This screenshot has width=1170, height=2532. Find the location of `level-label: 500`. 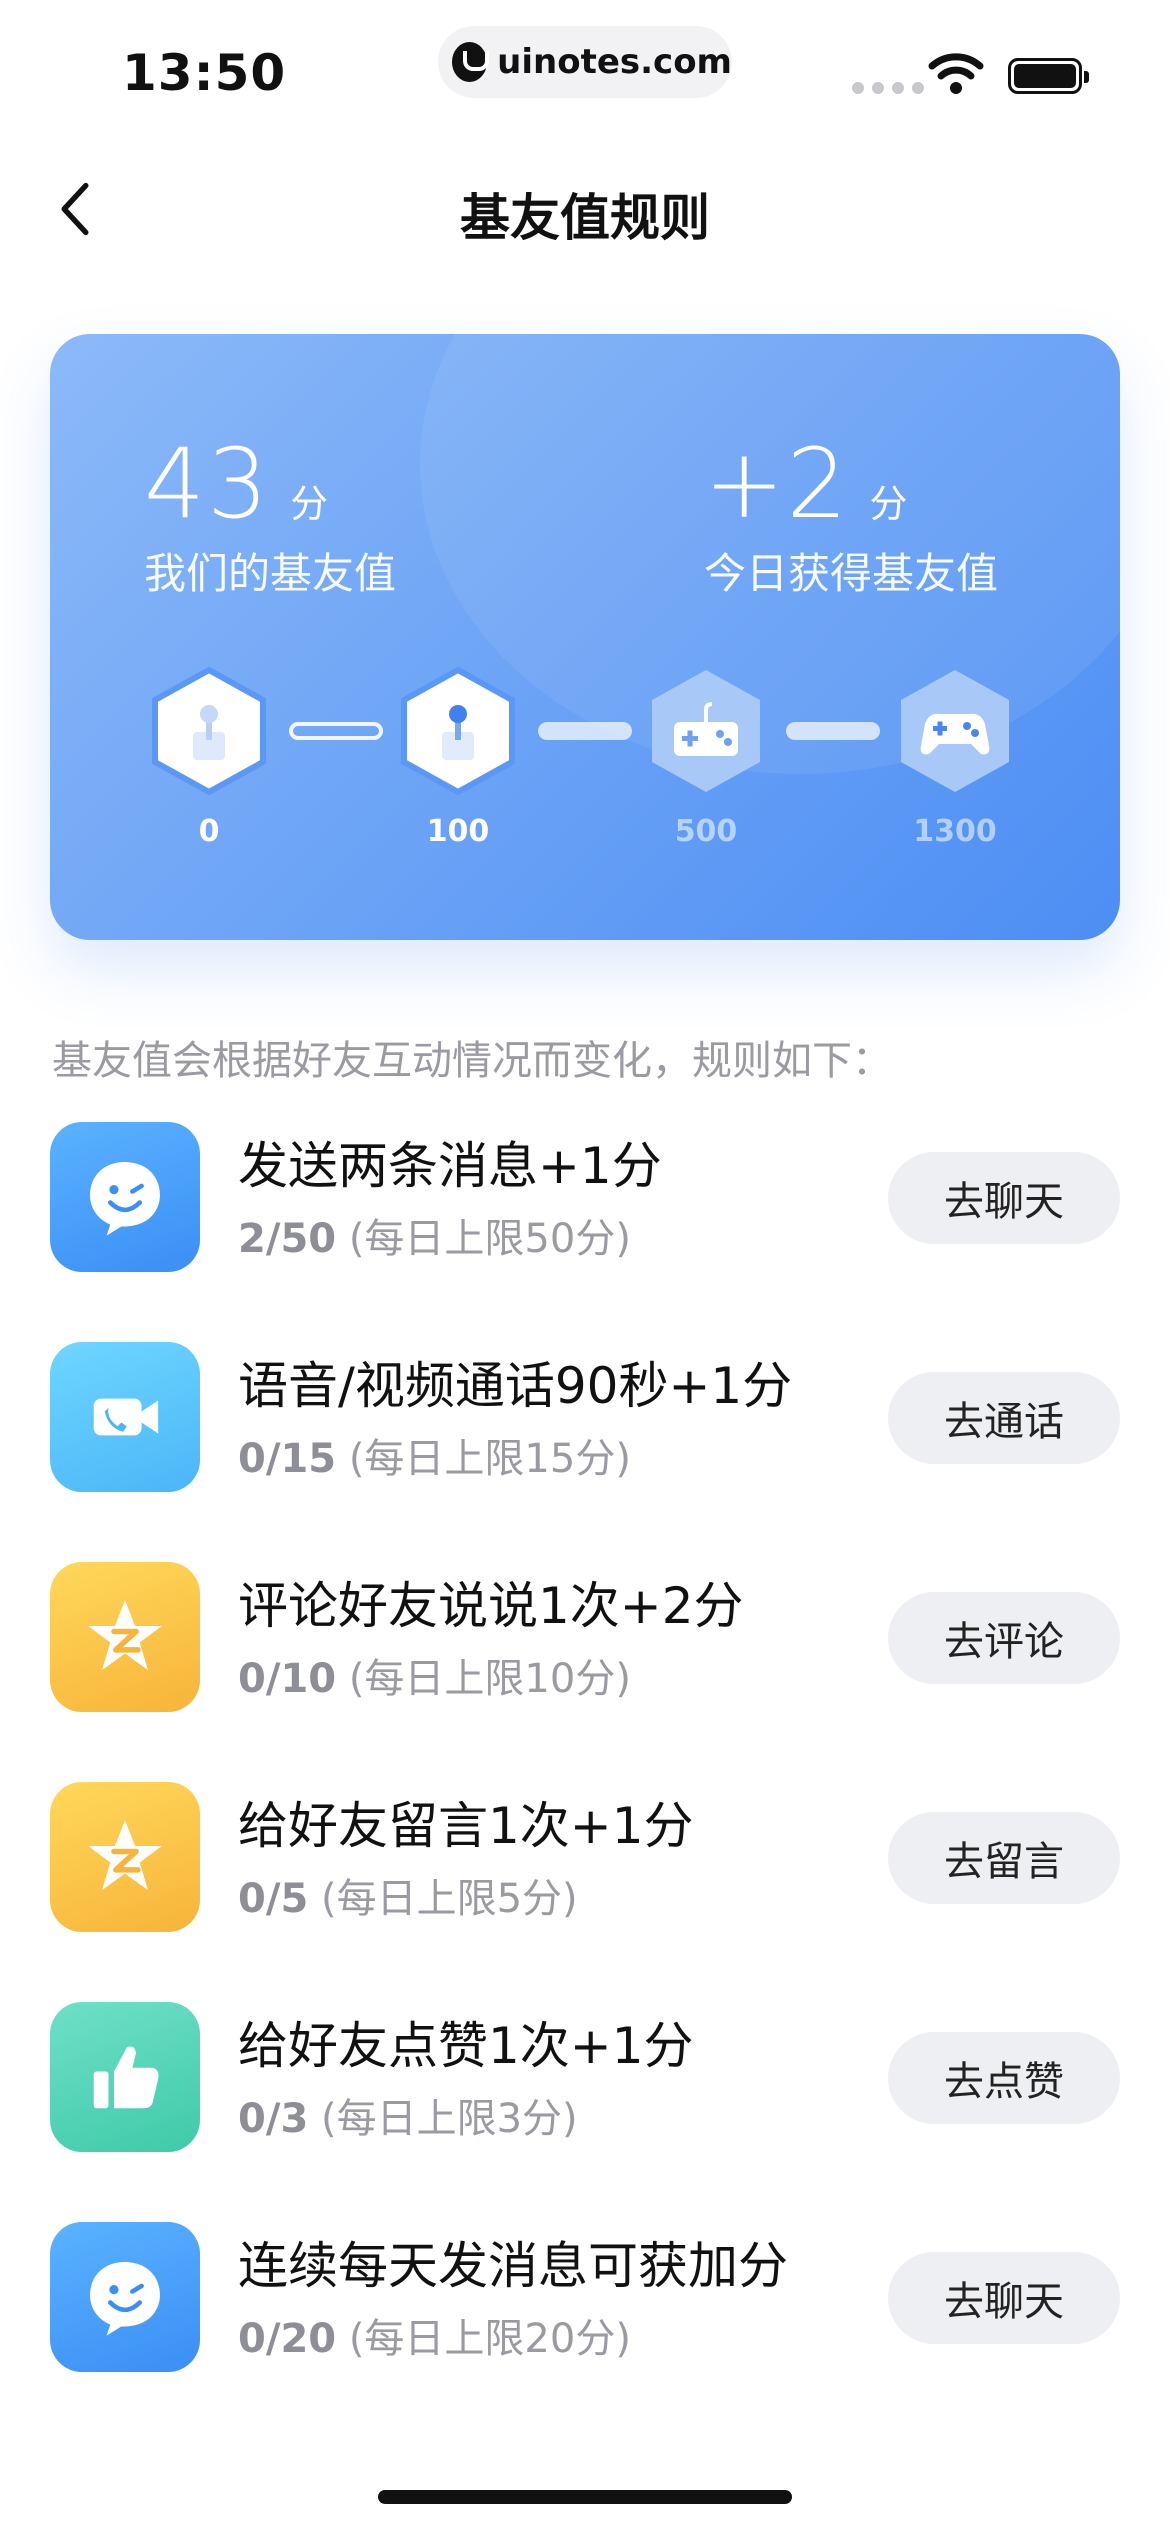

level-label: 500 is located at coordinates (706, 831).